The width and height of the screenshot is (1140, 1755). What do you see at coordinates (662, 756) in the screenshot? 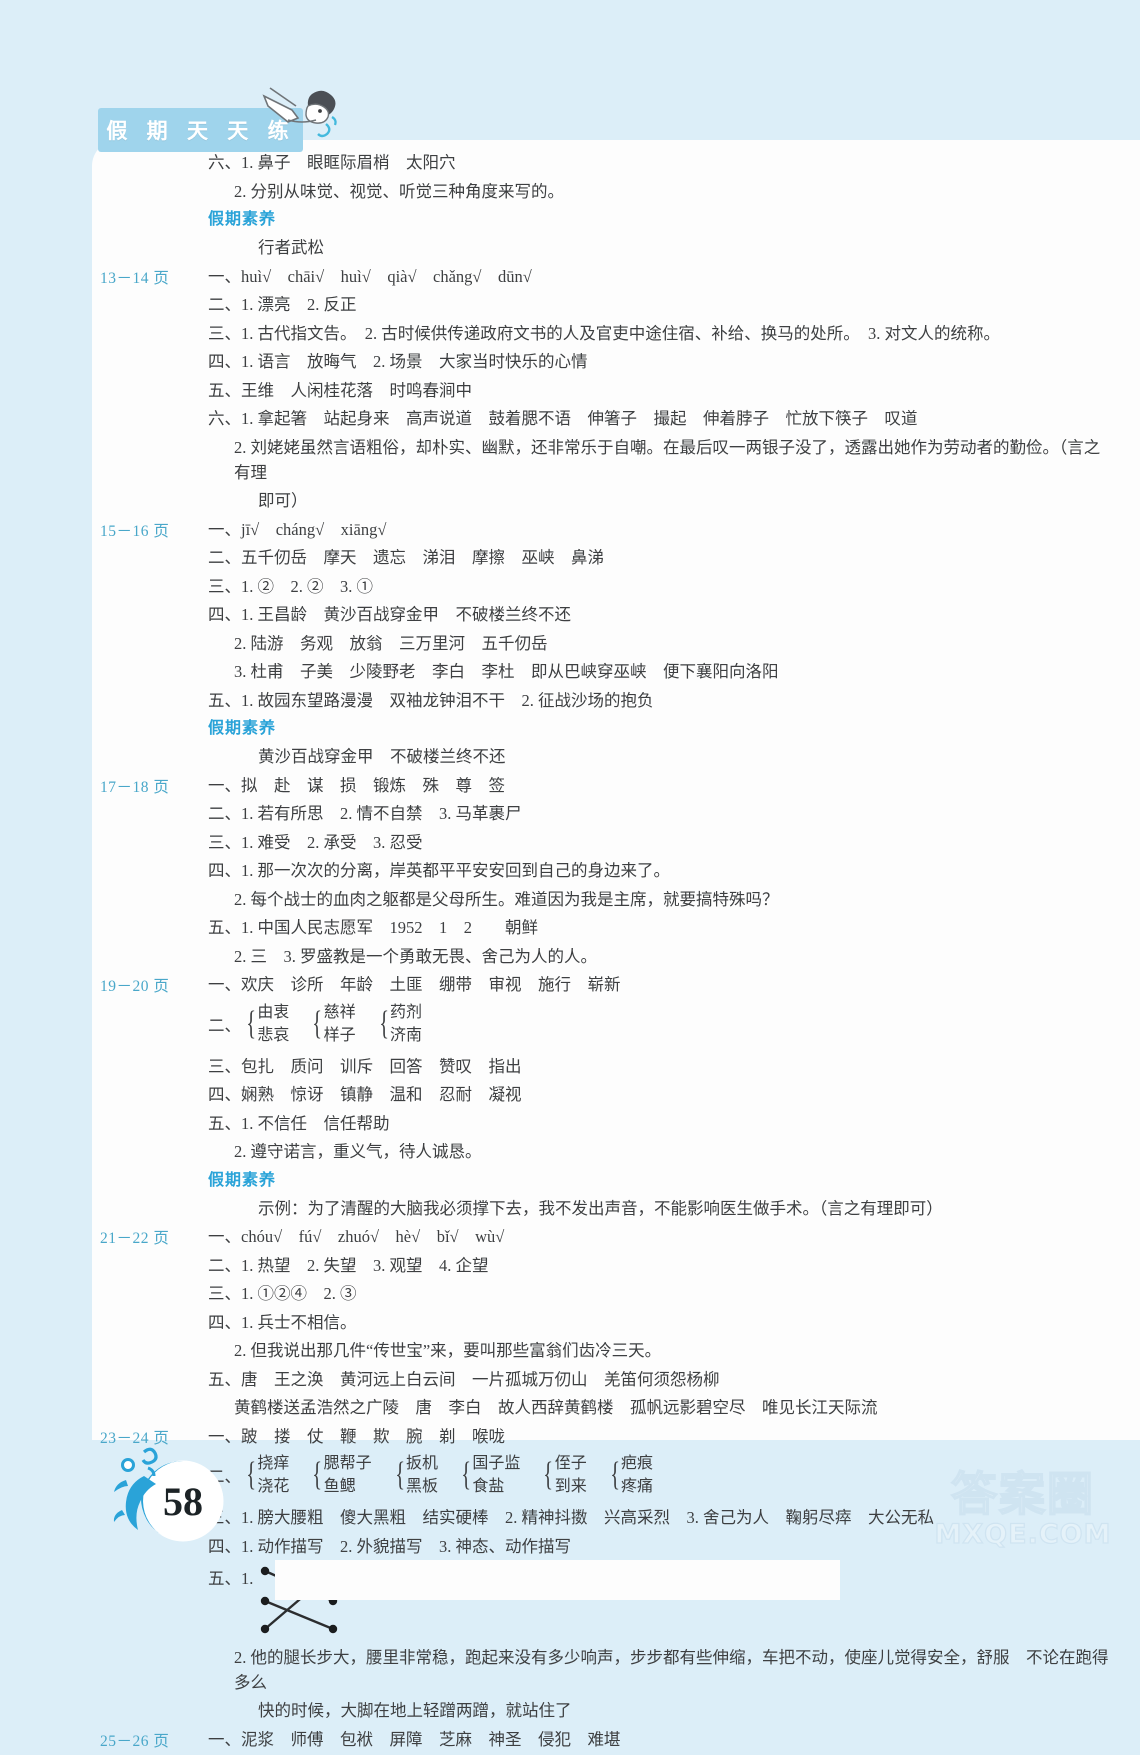
I see `answer-line: 黄沙百战穿金甲 不破楼兰终不还` at bounding box center [662, 756].